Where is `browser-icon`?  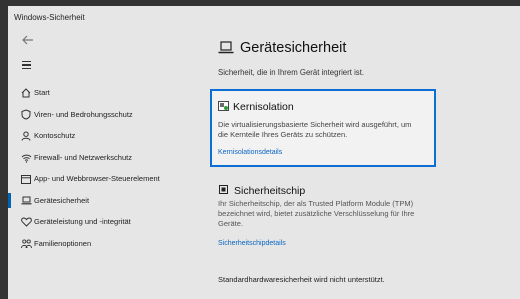 browser-icon is located at coordinates (26, 179).